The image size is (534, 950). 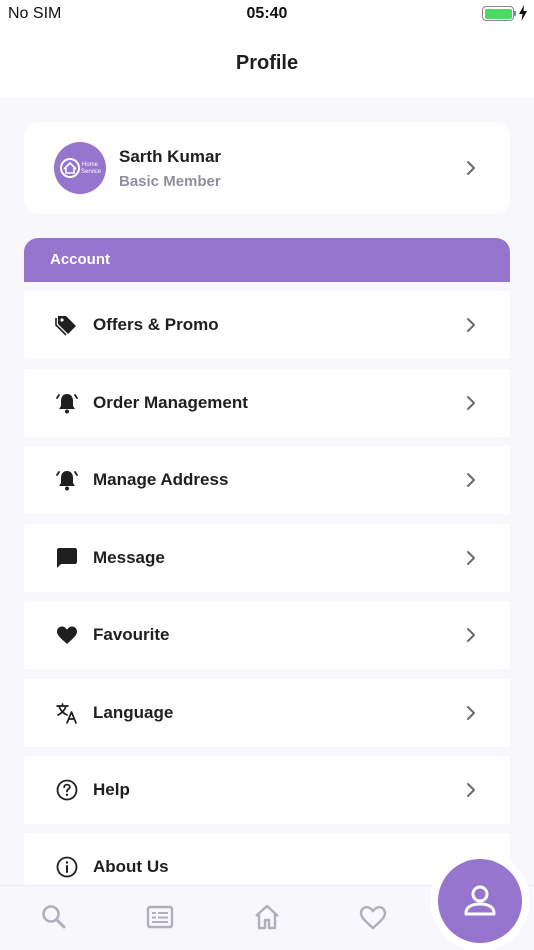 What do you see at coordinates (267, 713) in the screenshot?
I see `menu-item-language: Language` at bounding box center [267, 713].